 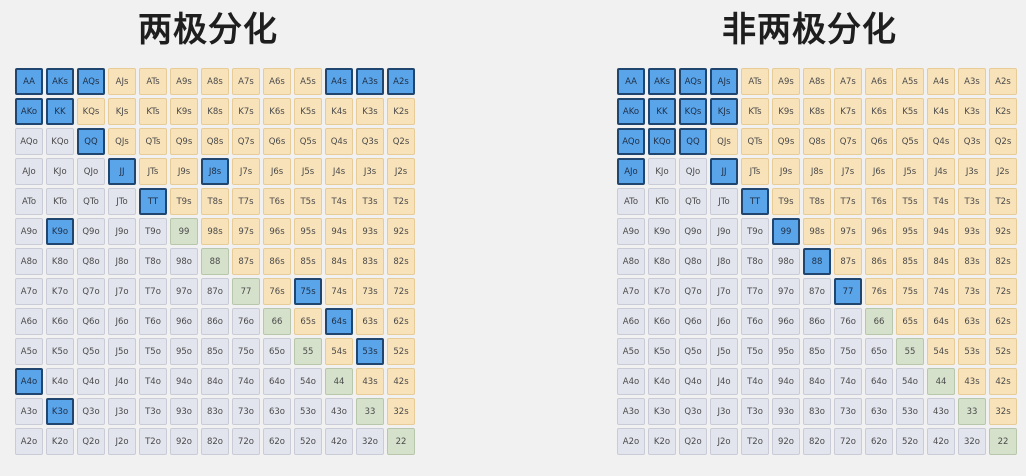 What do you see at coordinates (60, 111) in the screenshot?
I see `hand-cell-KK: KK` at bounding box center [60, 111].